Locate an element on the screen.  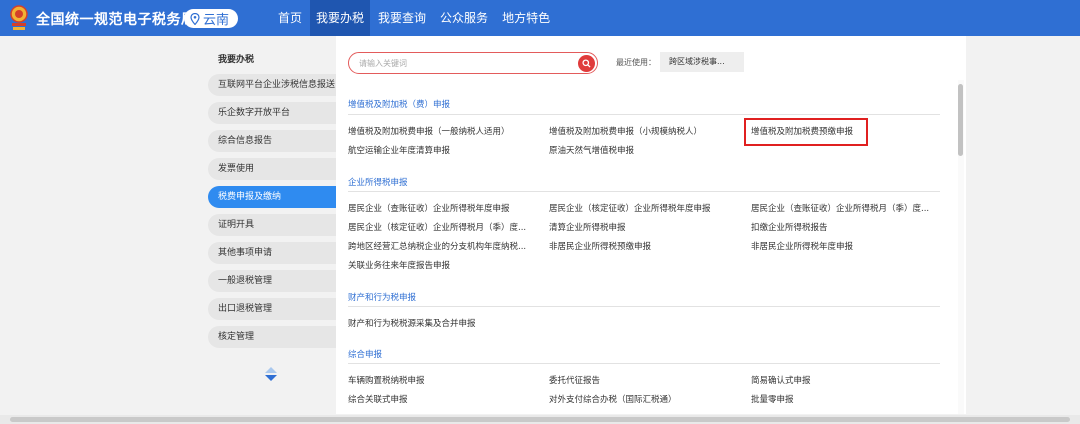
sidebar-item-verification: 核定管理 is located at coordinates (272, 337).